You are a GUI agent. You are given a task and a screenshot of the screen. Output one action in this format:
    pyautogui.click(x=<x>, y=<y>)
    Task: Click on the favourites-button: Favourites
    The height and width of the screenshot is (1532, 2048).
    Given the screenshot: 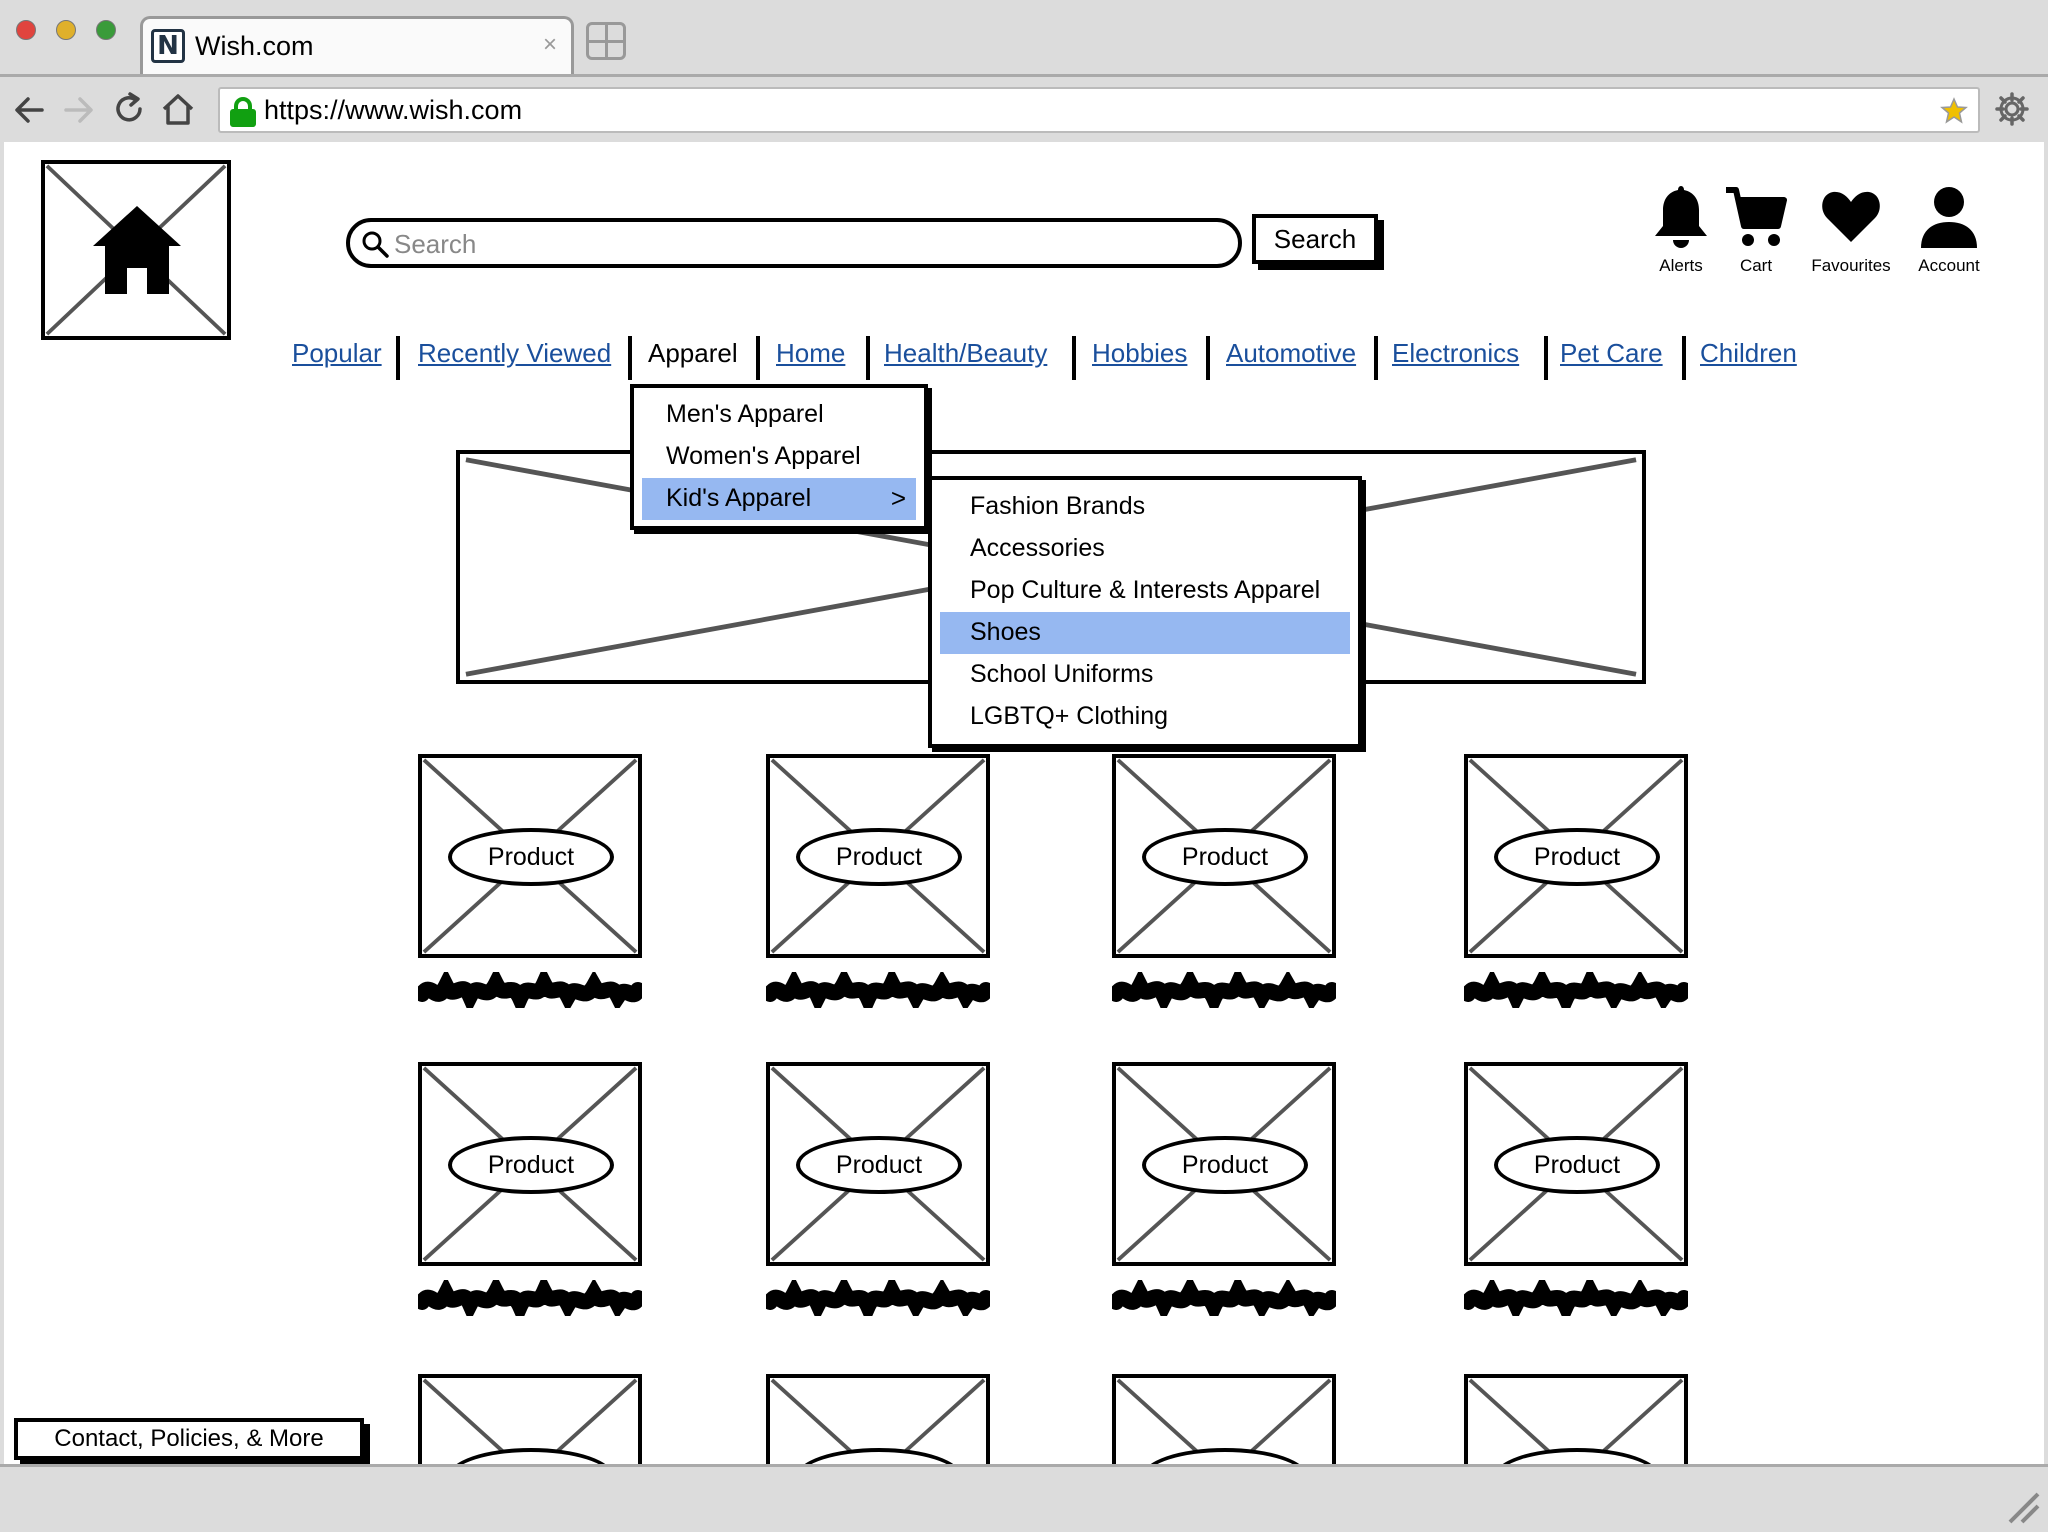 What is the action you would take?
    pyautogui.click(x=1851, y=229)
    